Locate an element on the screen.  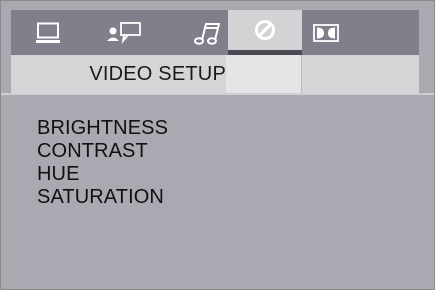
header-divider is located at coordinates (217, 94).